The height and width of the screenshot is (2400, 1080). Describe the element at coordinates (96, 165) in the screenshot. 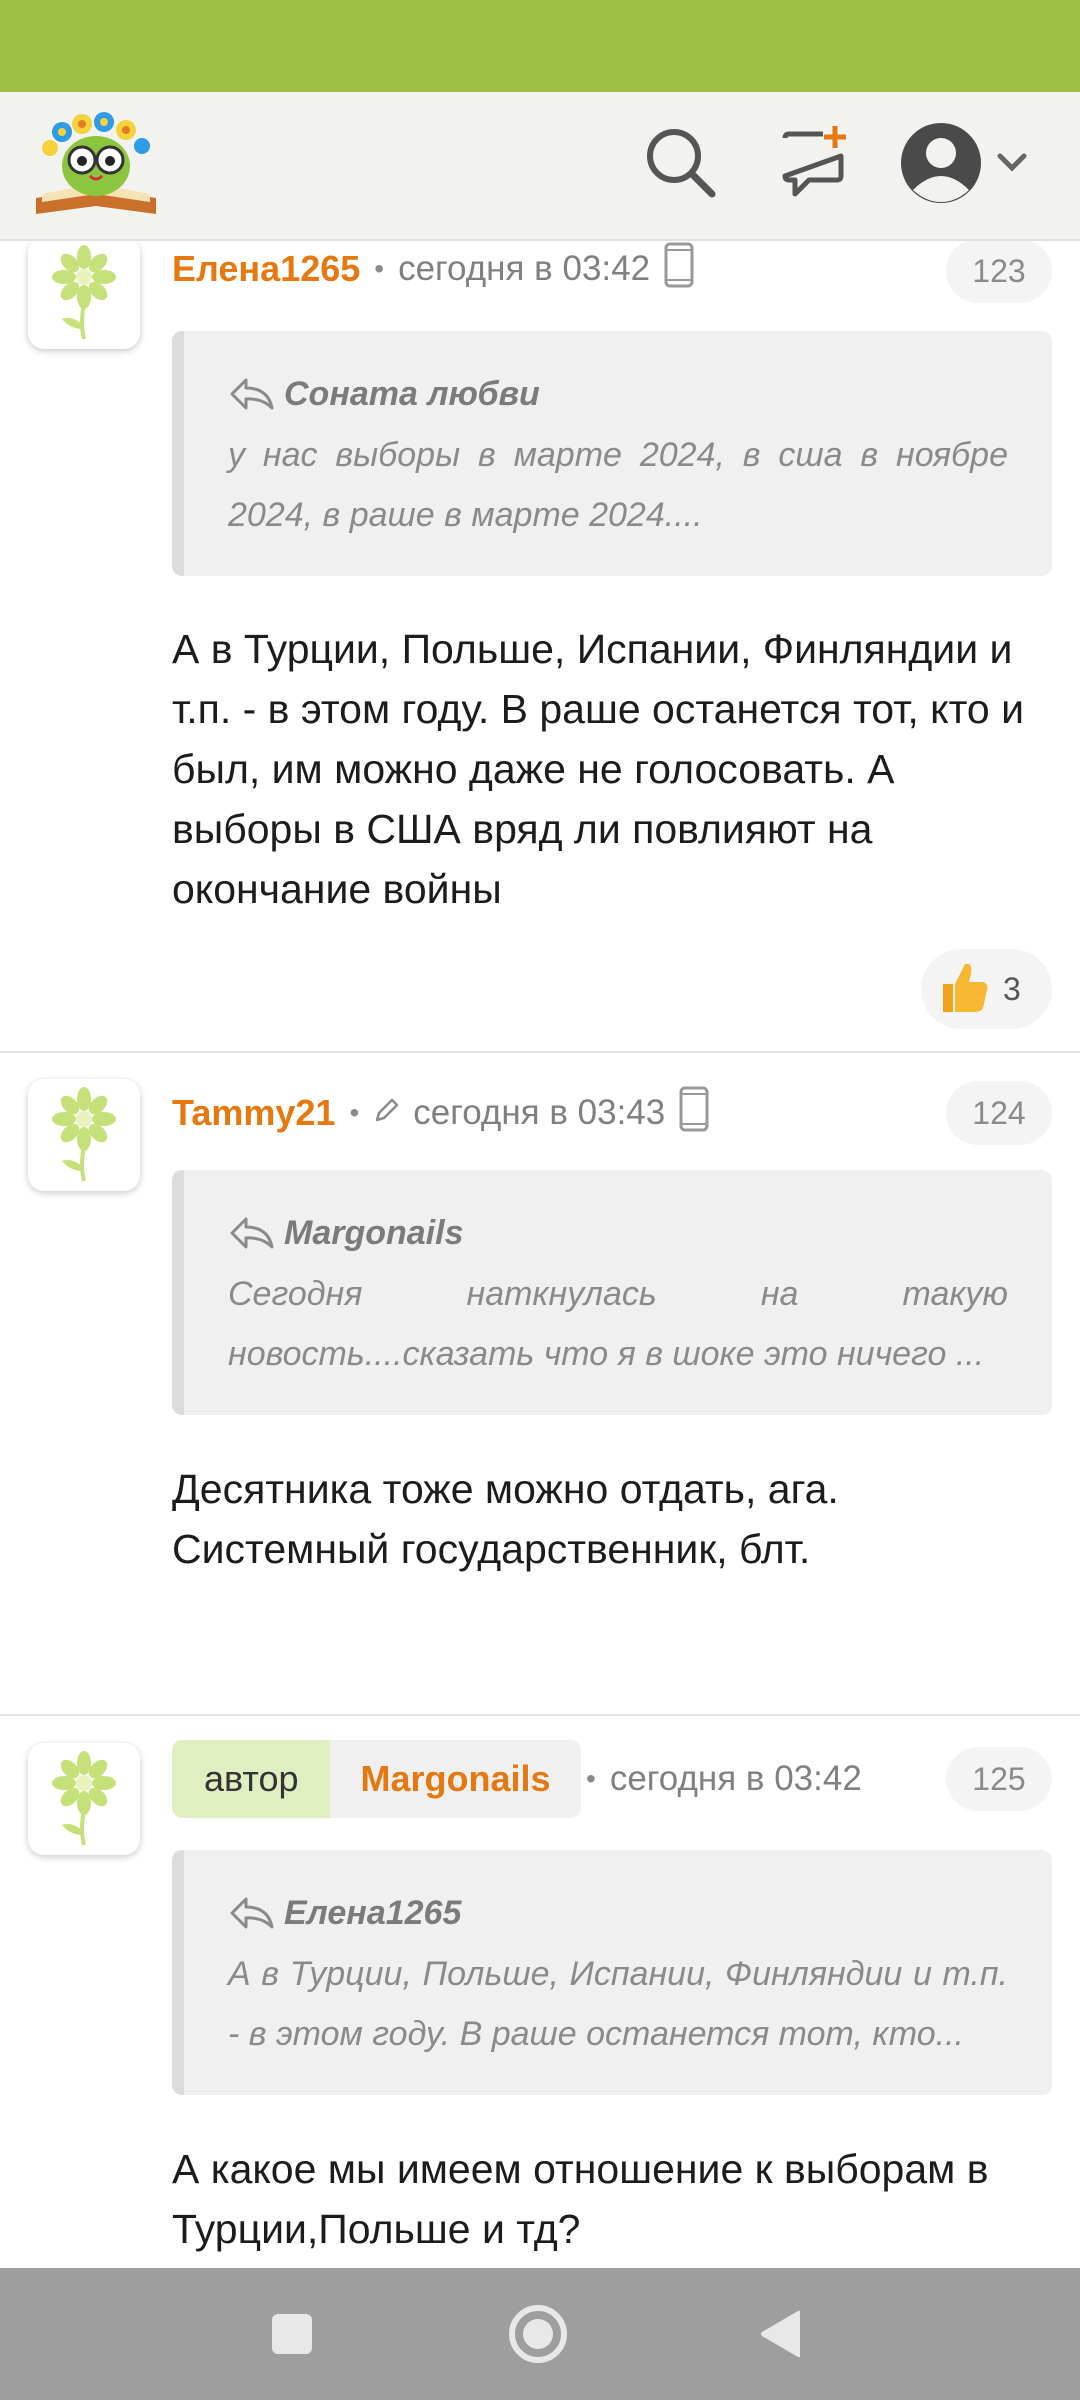

I see `book-owl-logo` at that location.